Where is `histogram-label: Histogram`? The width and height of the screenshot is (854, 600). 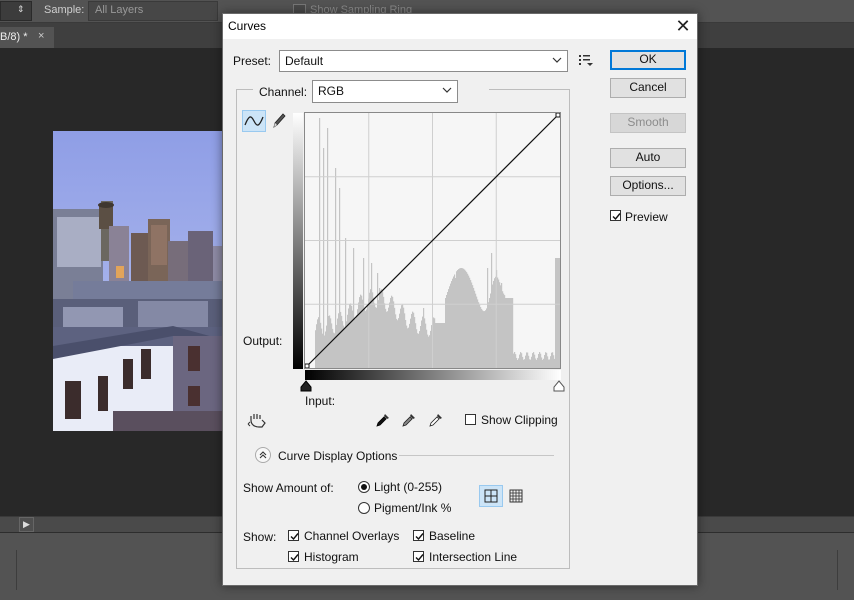 histogram-label: Histogram is located at coordinates (331, 557).